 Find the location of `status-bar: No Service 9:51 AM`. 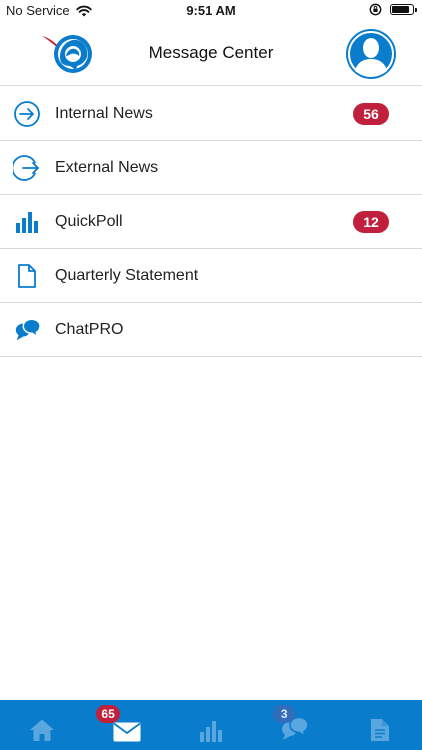

status-bar: No Service 9:51 AM is located at coordinates (211, 11).